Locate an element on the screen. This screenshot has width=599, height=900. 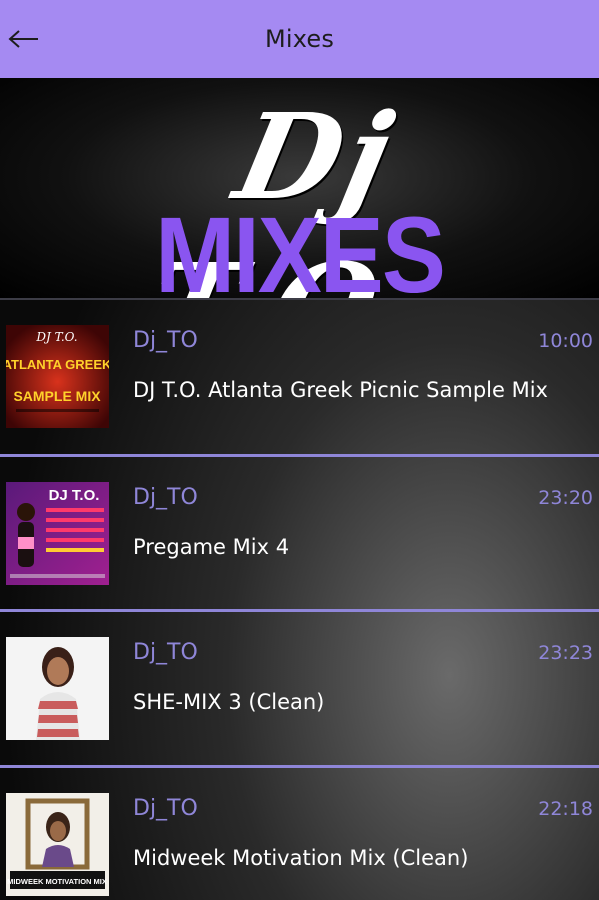
arrow-left-icon is located at coordinates (23, 39).